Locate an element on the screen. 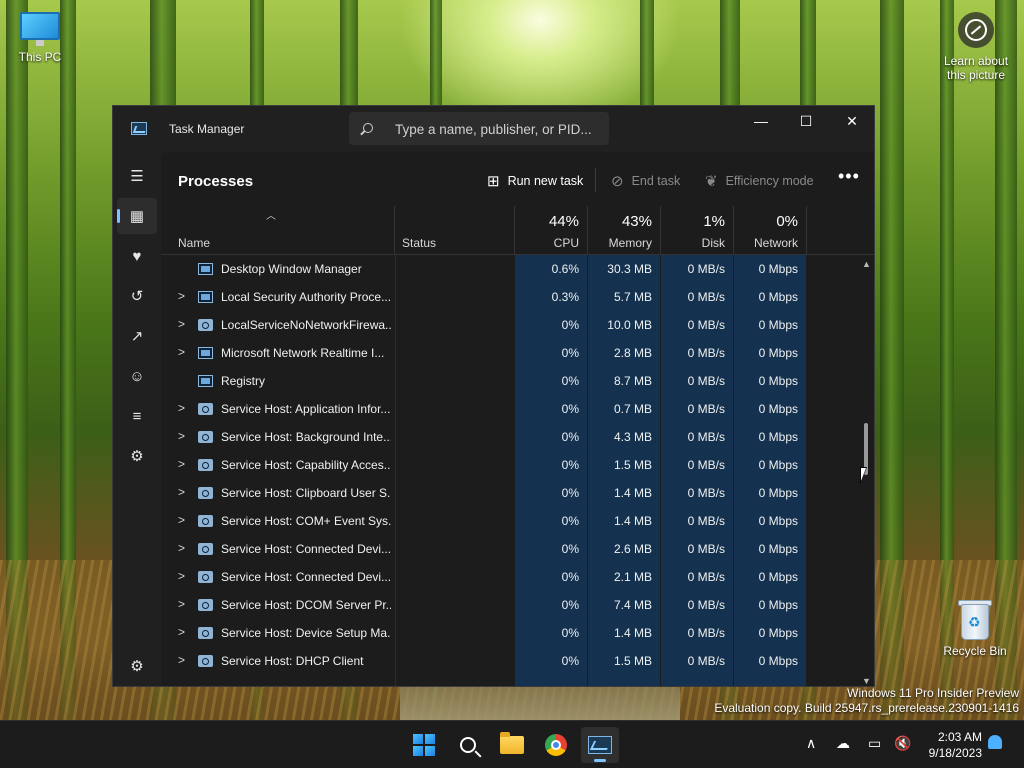  more-options-icon: ••• is located at coordinates (849, 176).